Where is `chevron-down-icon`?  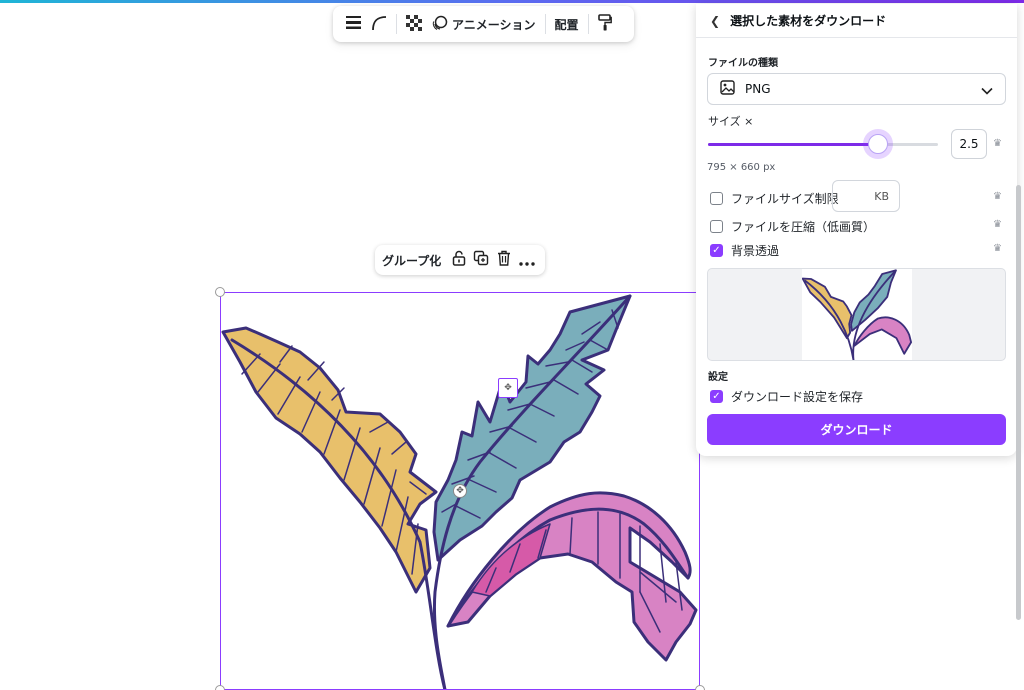
chevron-down-icon is located at coordinates (987, 89).